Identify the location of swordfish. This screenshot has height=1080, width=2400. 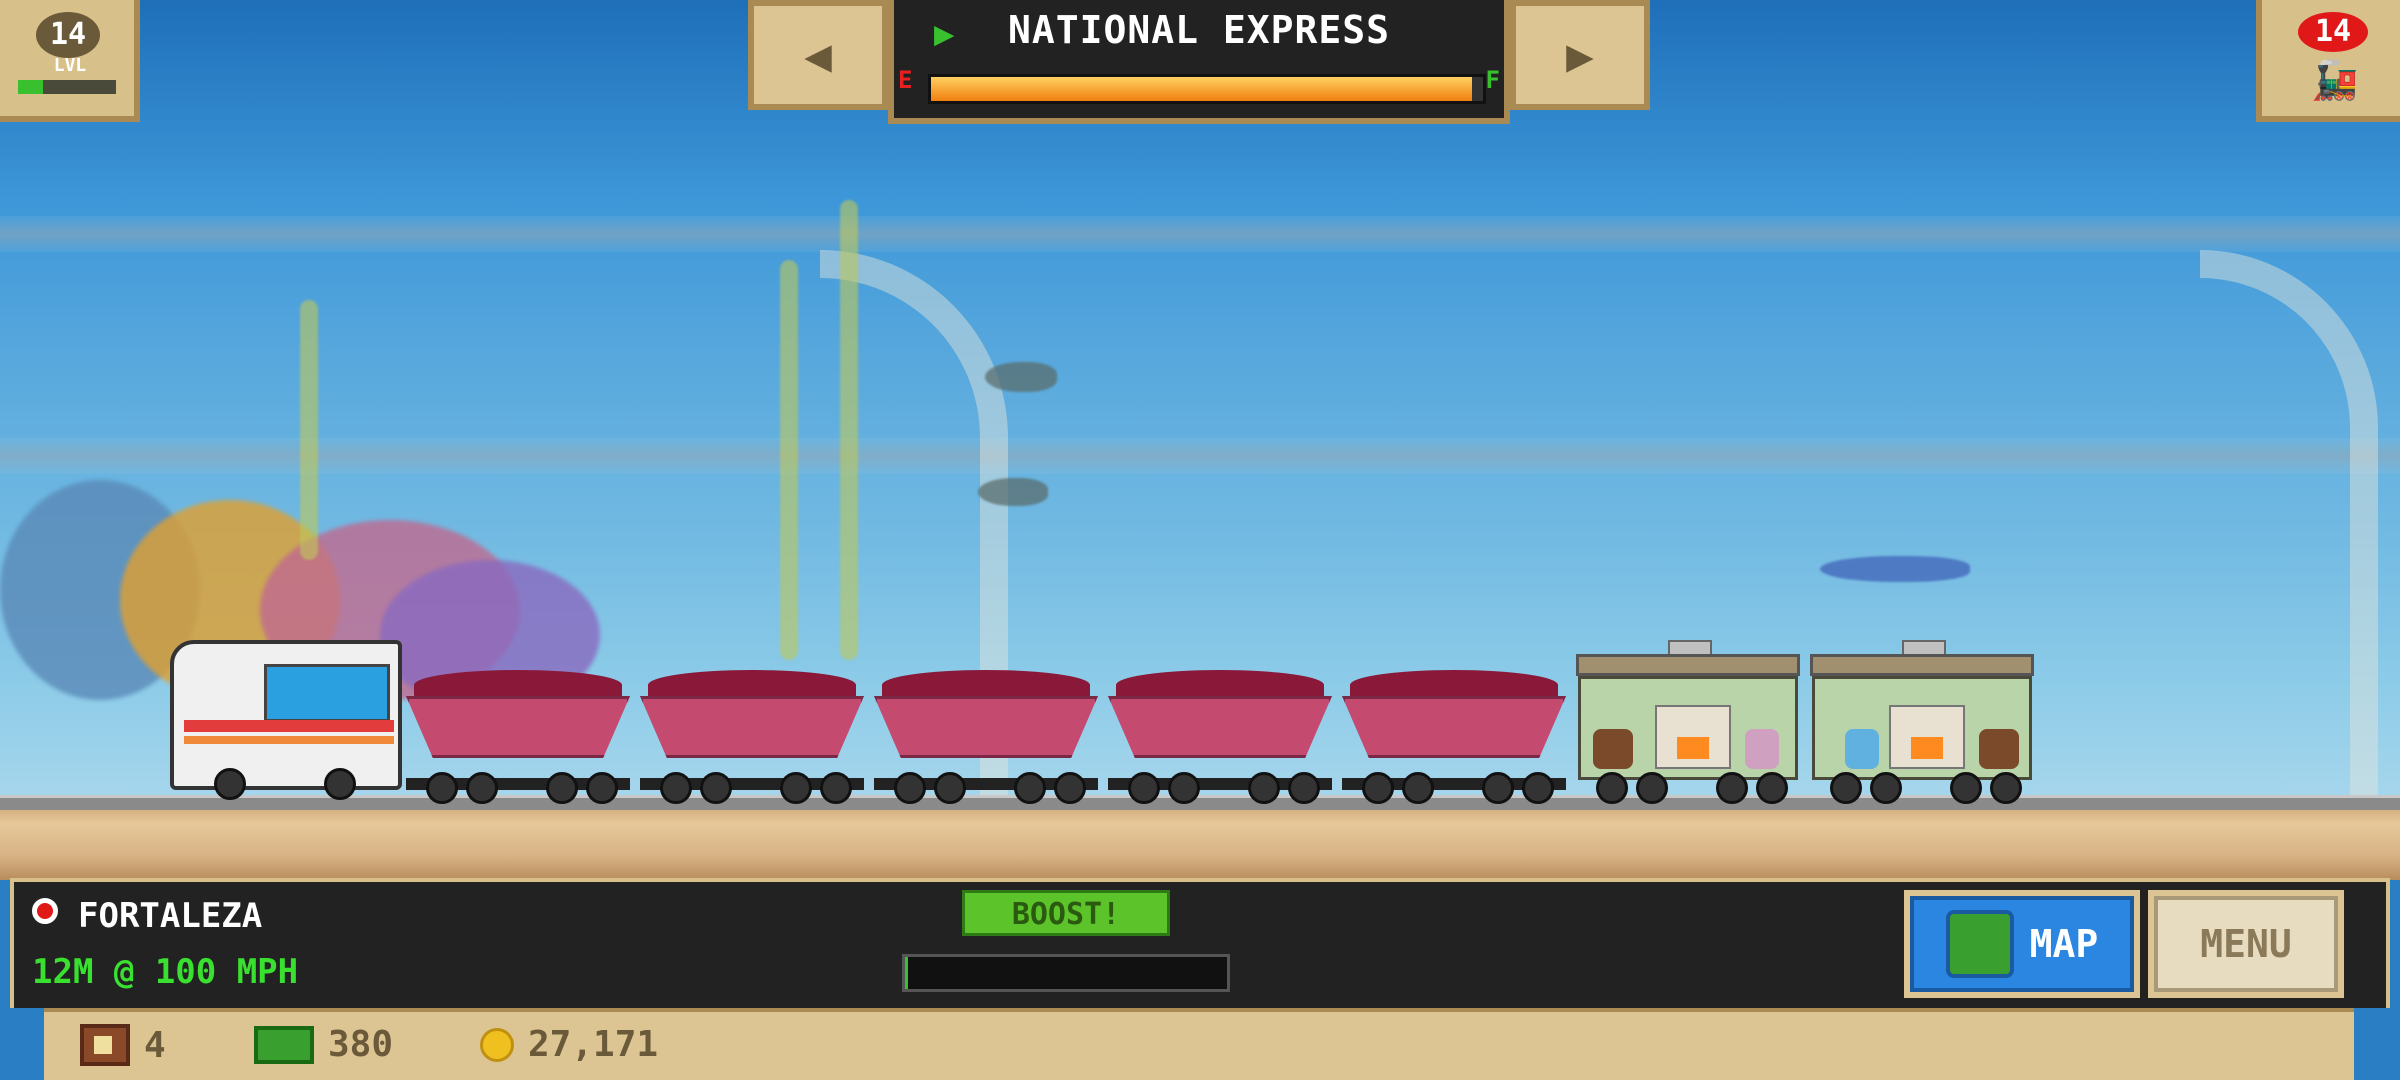
(1895, 569).